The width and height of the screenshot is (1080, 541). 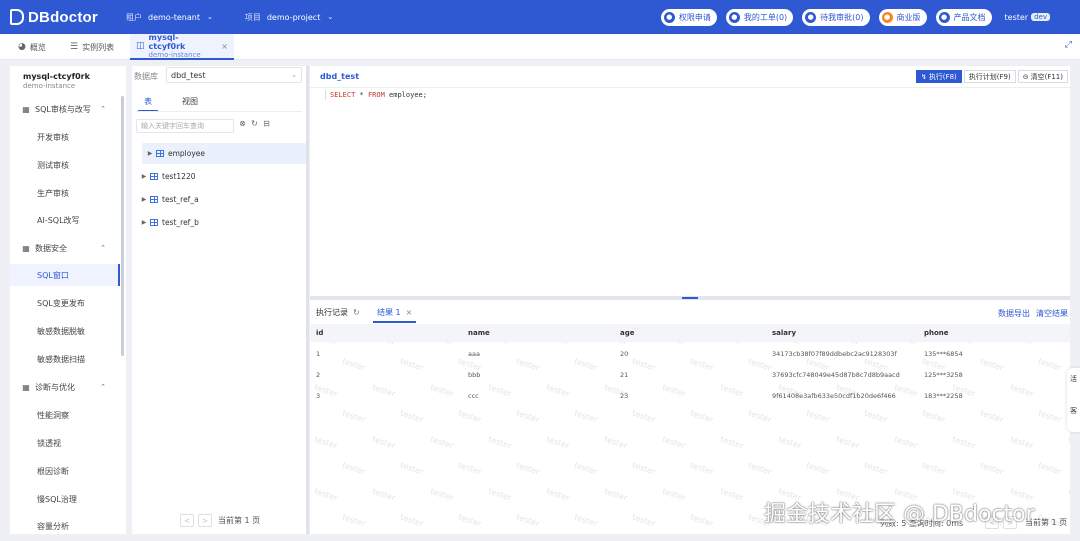 What do you see at coordinates (205, 520) in the screenshot?
I see `next-page-button: >` at bounding box center [205, 520].